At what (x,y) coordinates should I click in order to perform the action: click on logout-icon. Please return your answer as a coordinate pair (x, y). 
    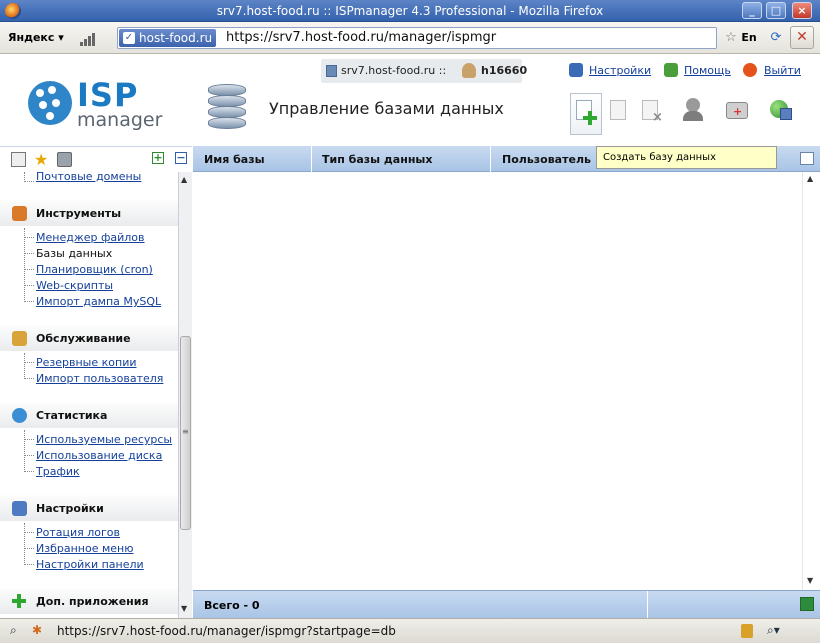
    Looking at the image, I should click on (750, 70).